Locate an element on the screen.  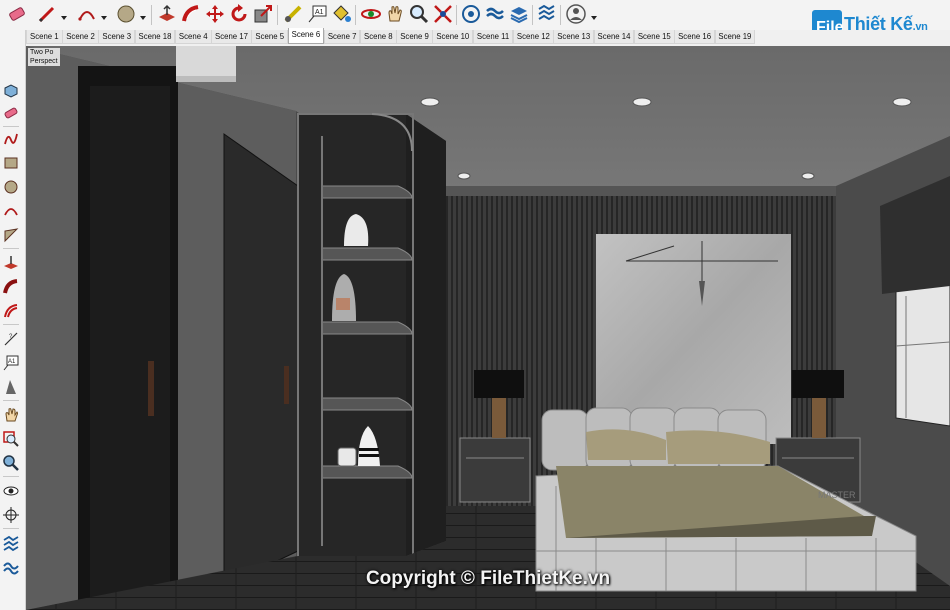
tab-scene-7: Scene 7 is located at coordinates (342, 37).